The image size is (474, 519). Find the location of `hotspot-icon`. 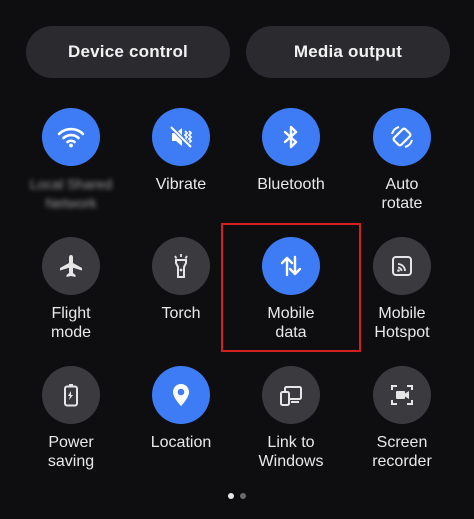

hotspot-icon is located at coordinates (402, 266).